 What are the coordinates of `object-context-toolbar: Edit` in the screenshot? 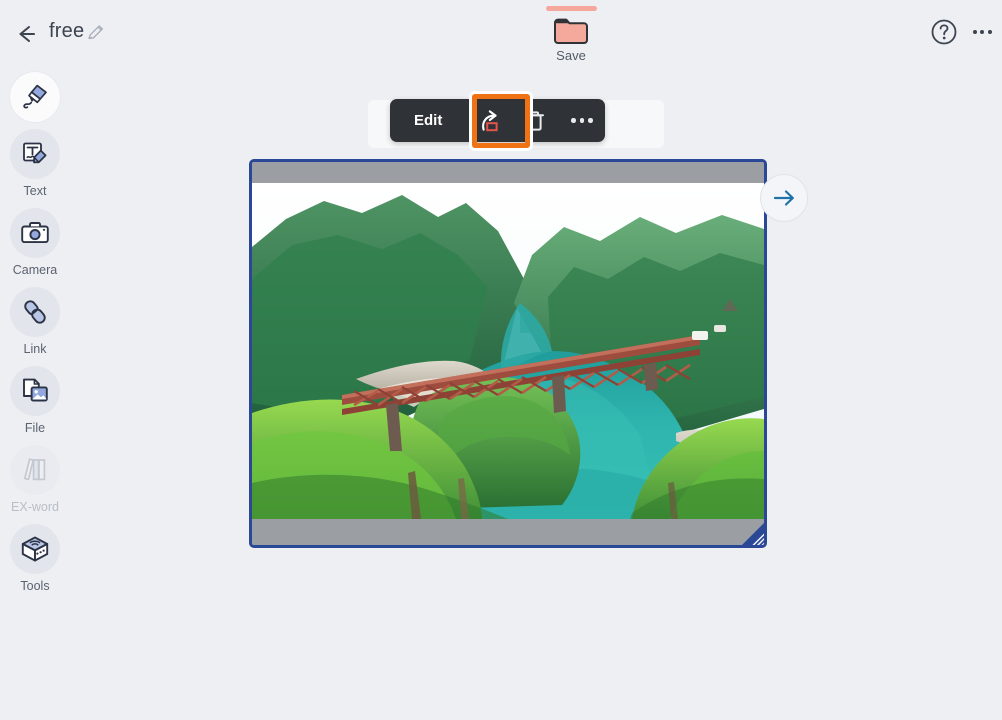 It's located at (498, 120).